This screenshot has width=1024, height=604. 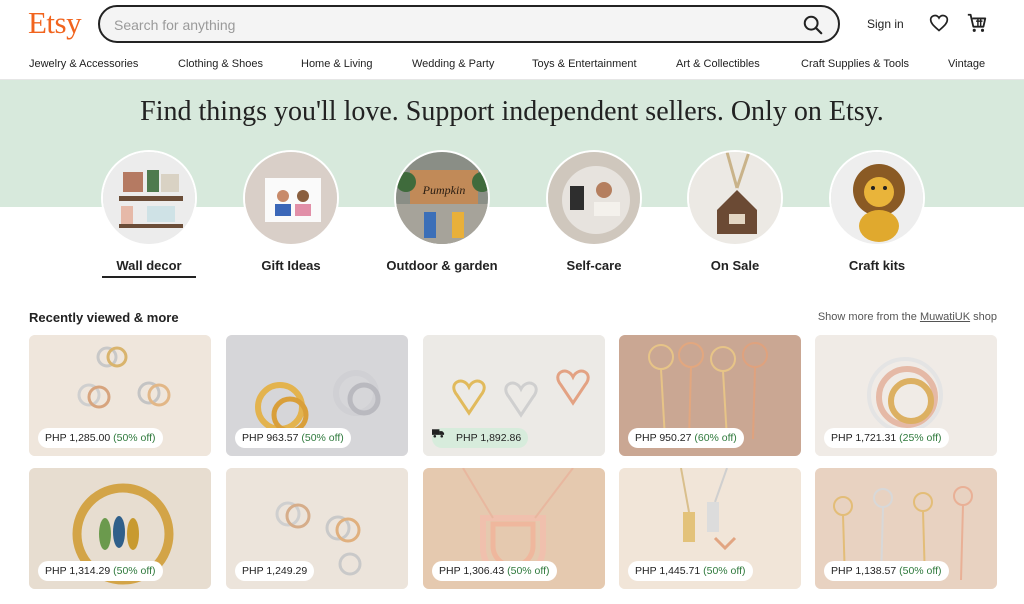 What do you see at coordinates (444, 25) in the screenshot?
I see `search-input` at bounding box center [444, 25].